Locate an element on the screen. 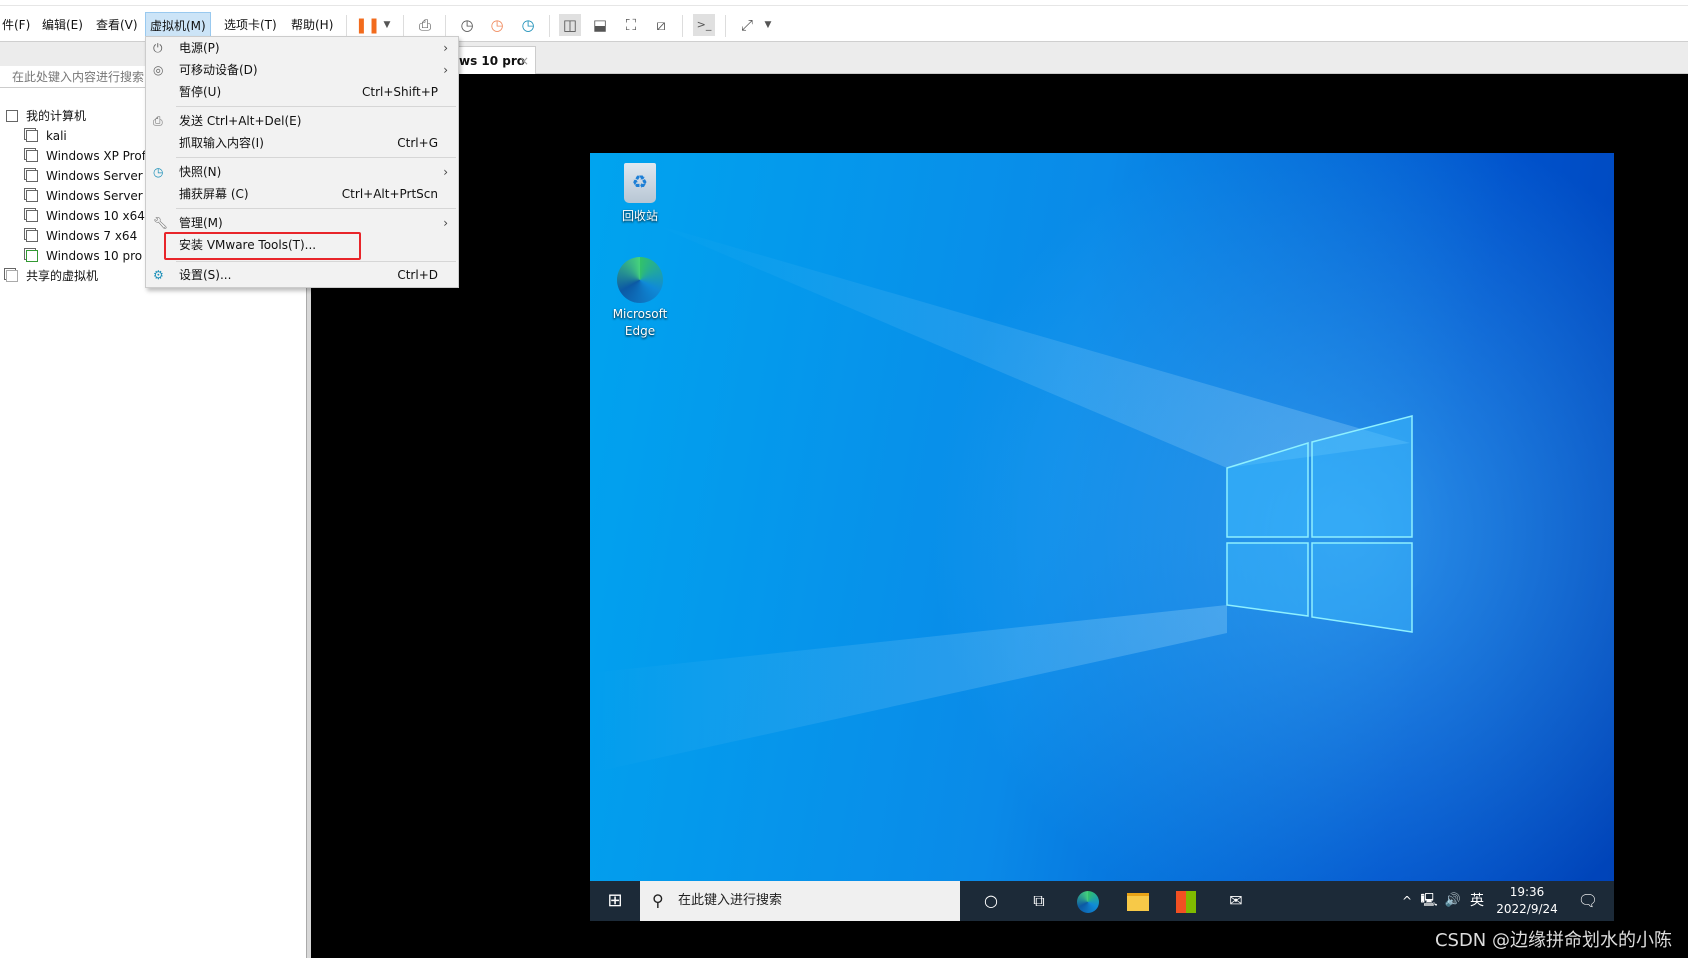 This screenshot has width=1688, height=958. send-ctrl-alt-del-icon: ⎙ is located at coordinates (425, 25).